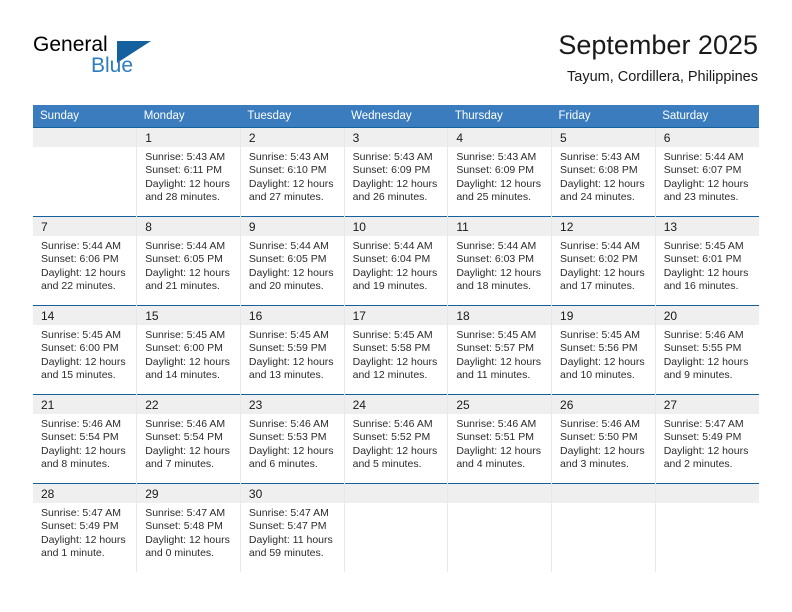 The image size is (792, 612). Describe the element at coordinates (392, 424) in the screenshot. I see `day-detail-sunrise: Sunrise: 5:46 AM` at that location.